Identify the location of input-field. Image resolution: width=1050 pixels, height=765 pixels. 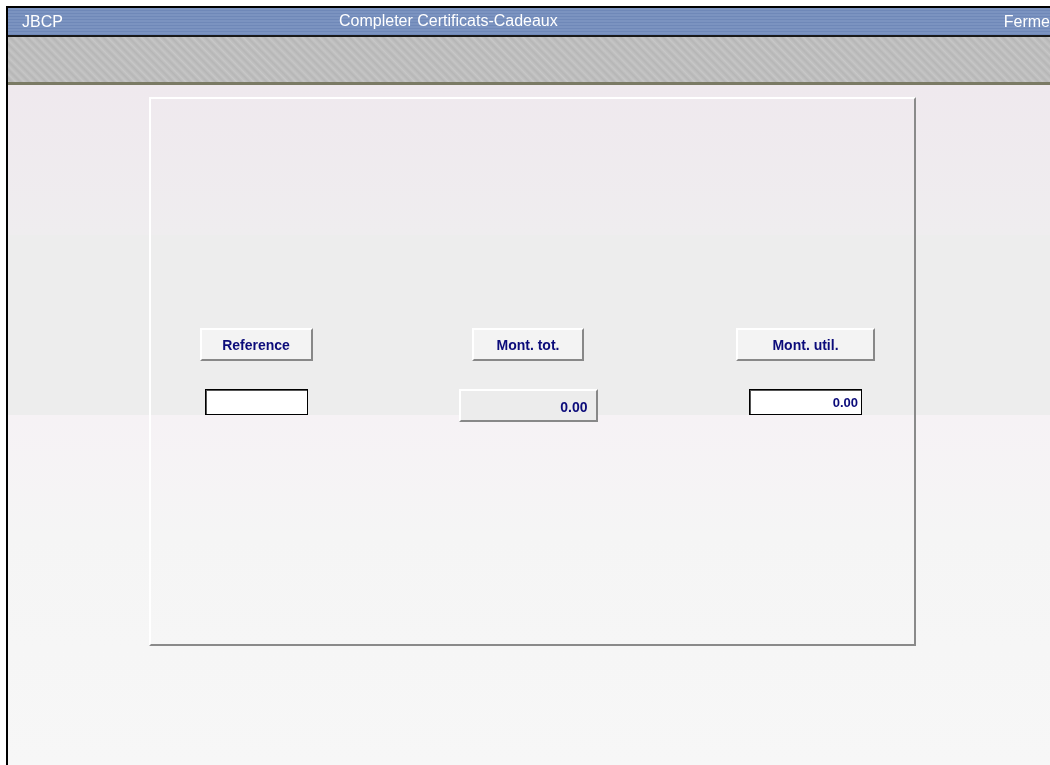
(256, 402).